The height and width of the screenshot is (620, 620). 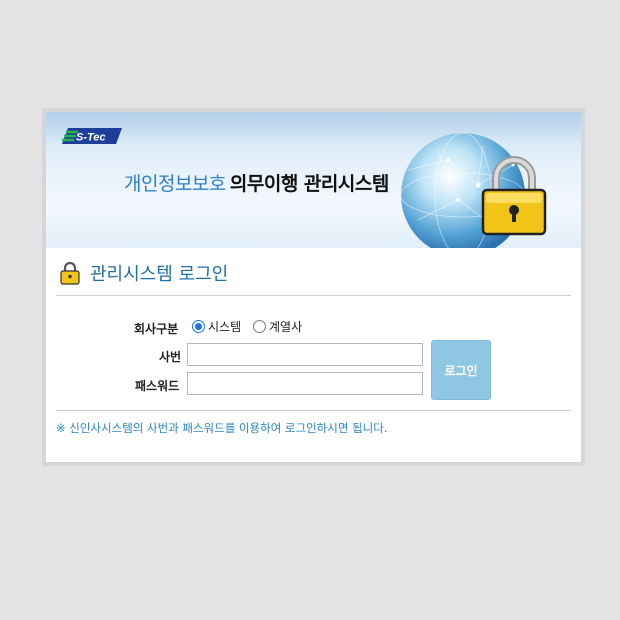 I want to click on radio-system, so click(x=198, y=326).